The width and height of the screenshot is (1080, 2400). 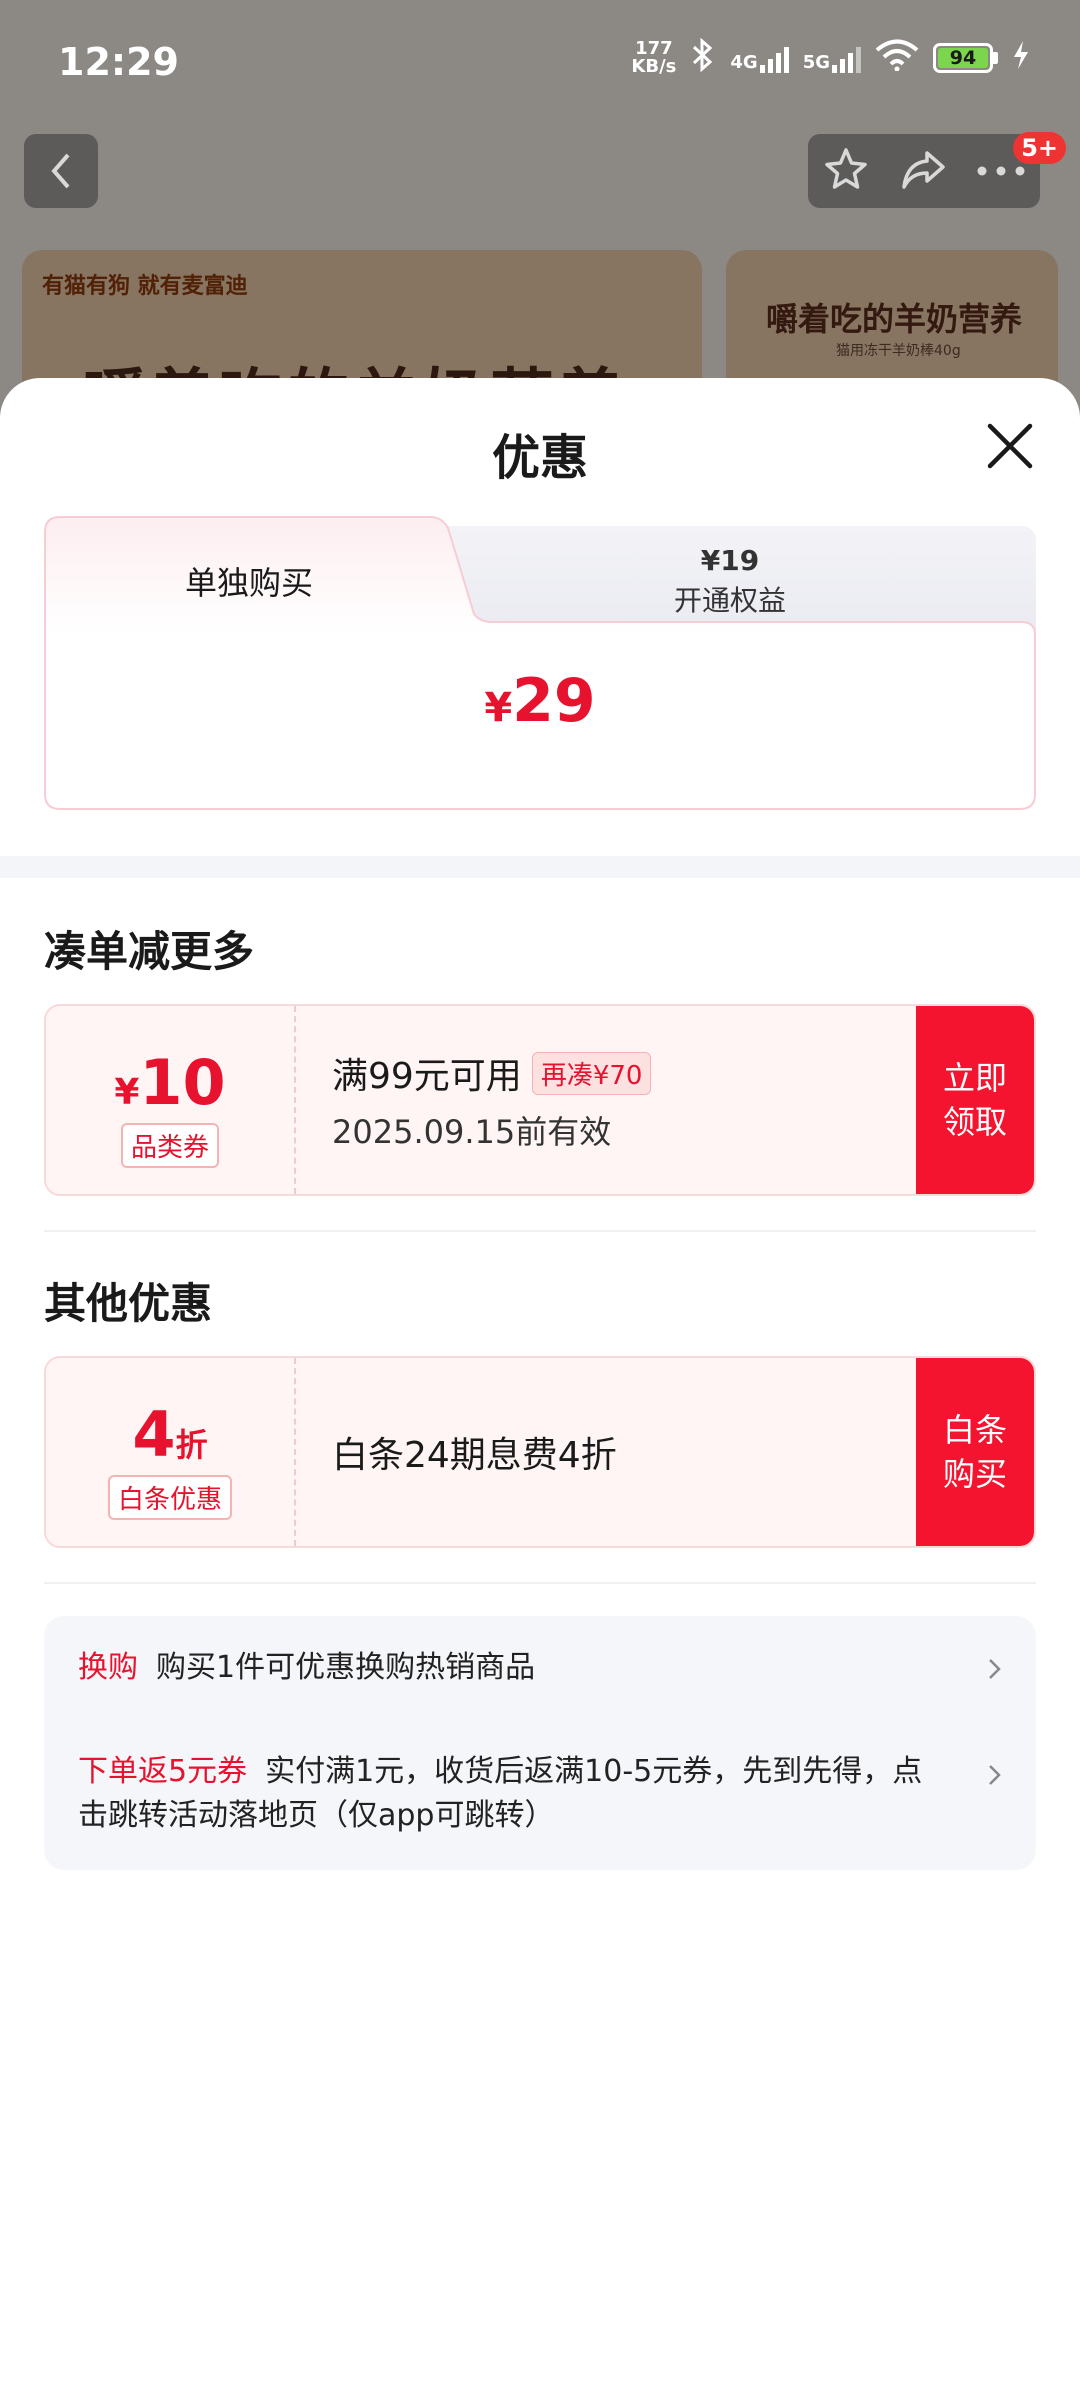 I want to click on net-speed: 177 KB/s, so click(x=654, y=57).